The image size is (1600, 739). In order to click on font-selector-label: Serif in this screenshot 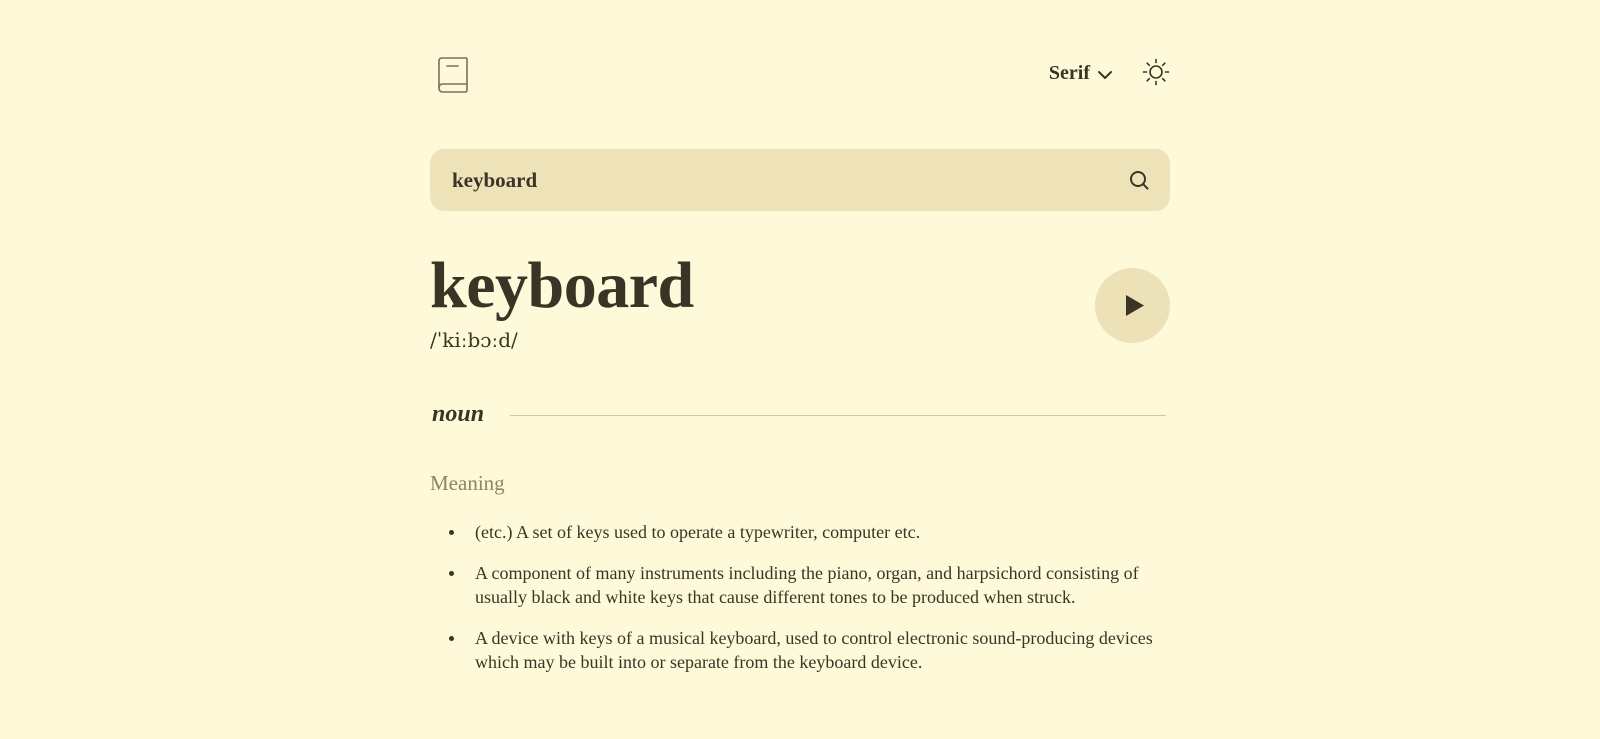, I will do `click(1069, 73)`.